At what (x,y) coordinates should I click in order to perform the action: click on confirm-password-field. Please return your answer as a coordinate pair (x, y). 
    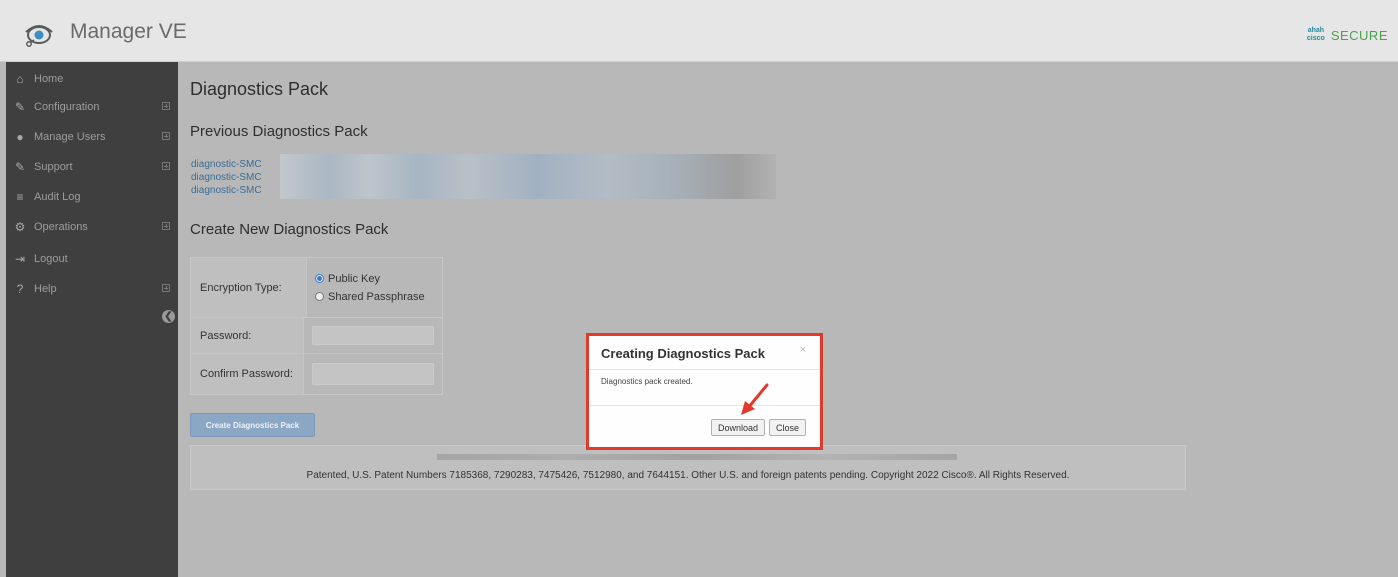
    Looking at the image, I should click on (373, 374).